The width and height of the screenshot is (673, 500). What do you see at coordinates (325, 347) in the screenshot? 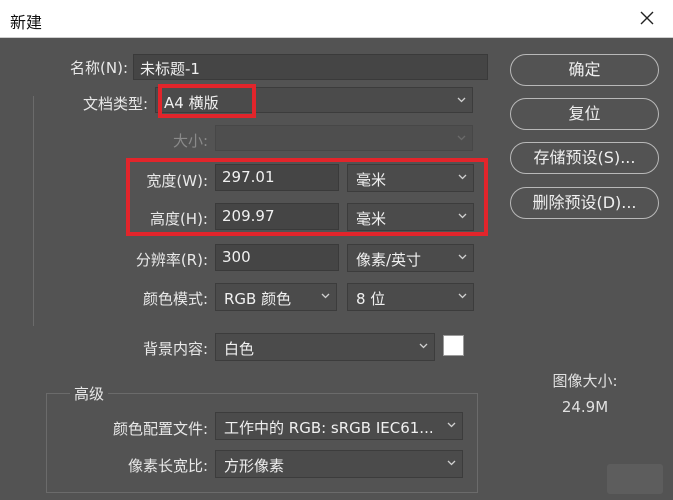
I see `background-select: 白色` at bounding box center [325, 347].